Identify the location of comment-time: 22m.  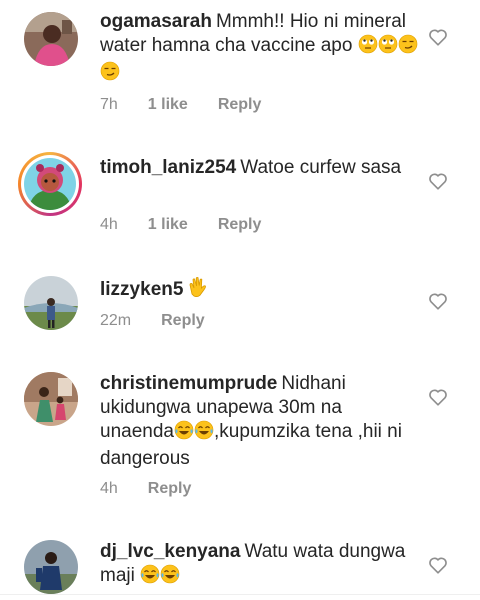
(116, 320).